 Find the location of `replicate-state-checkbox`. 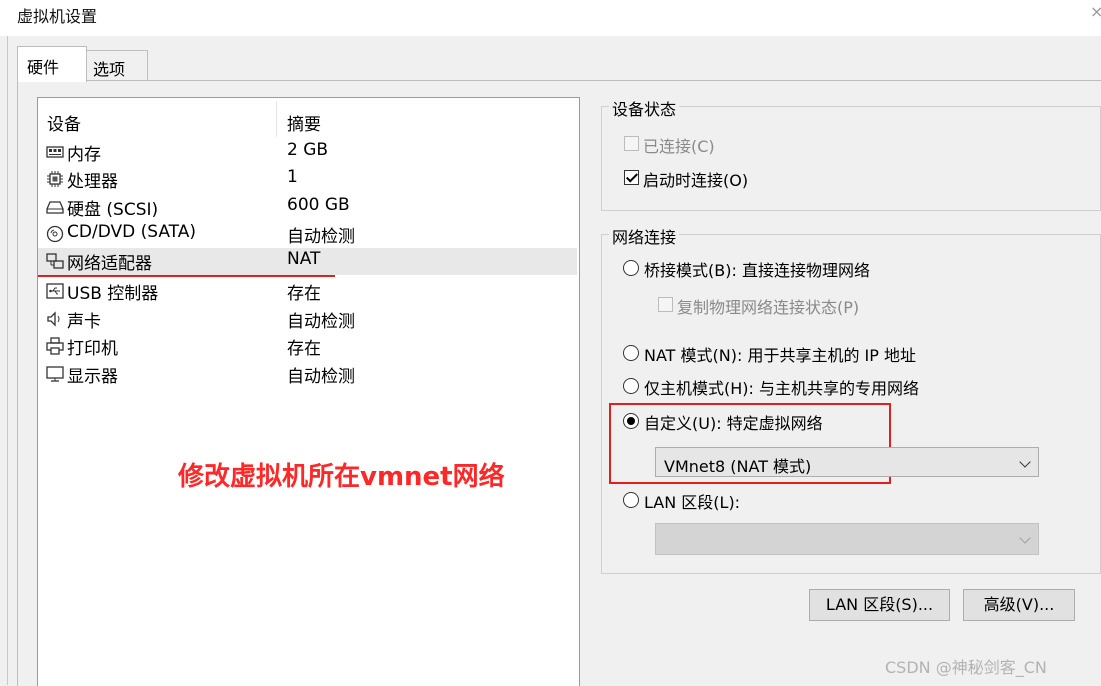

replicate-state-checkbox is located at coordinates (665, 304).